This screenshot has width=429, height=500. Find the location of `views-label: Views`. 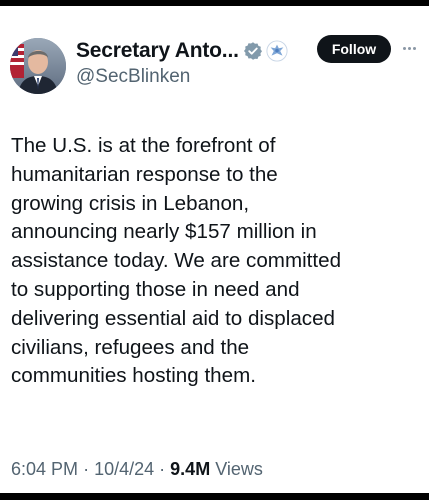

views-label: Views is located at coordinates (239, 469).